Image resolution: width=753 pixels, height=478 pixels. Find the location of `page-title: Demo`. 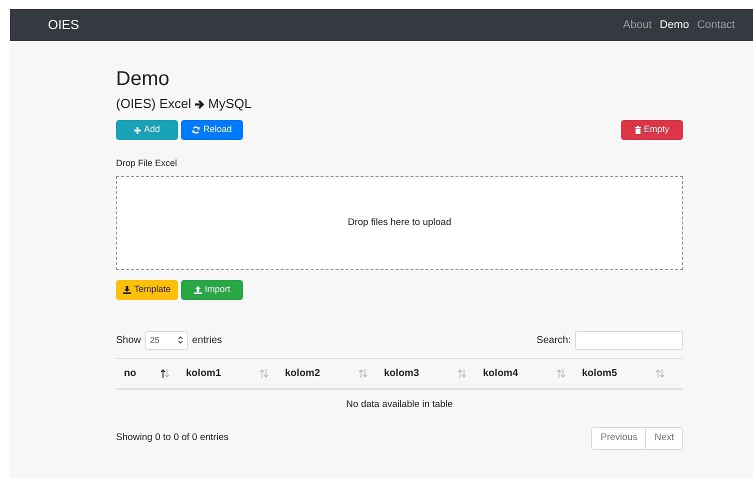

page-title: Demo is located at coordinates (143, 79).